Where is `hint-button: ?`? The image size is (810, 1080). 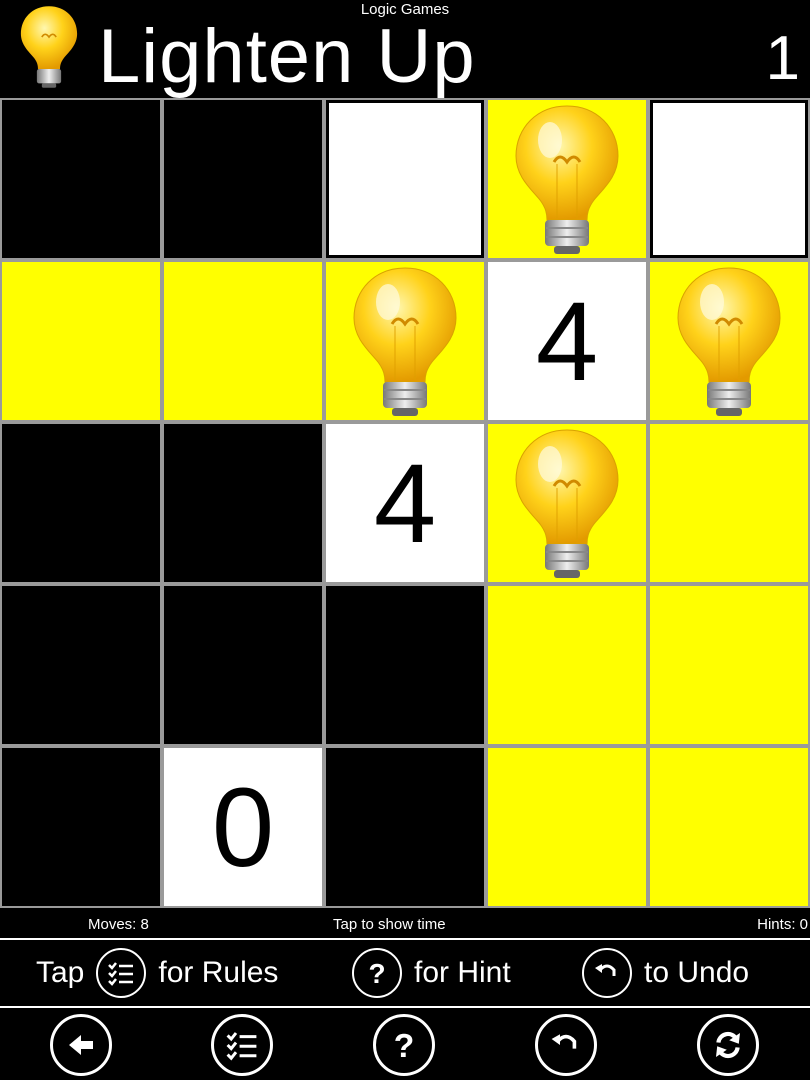
hint-button: ? is located at coordinates (404, 1045).